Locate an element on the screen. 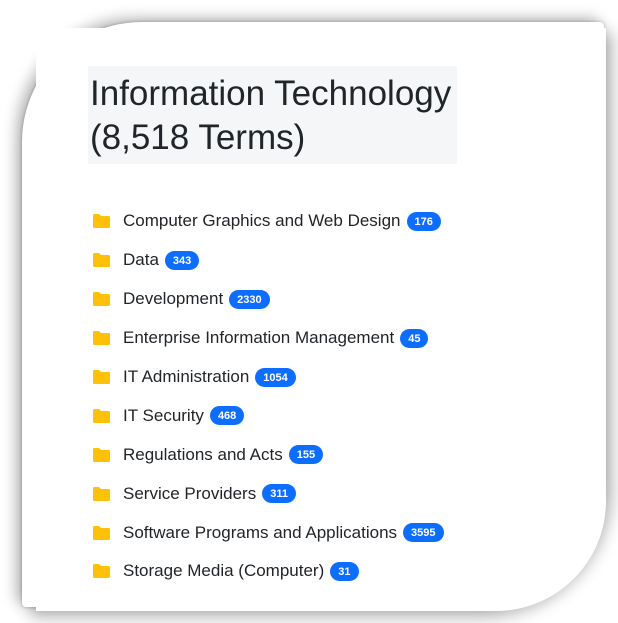 This screenshot has width=618, height=623. category-label: Computer Graphics and Web Design is located at coordinates (262, 221).